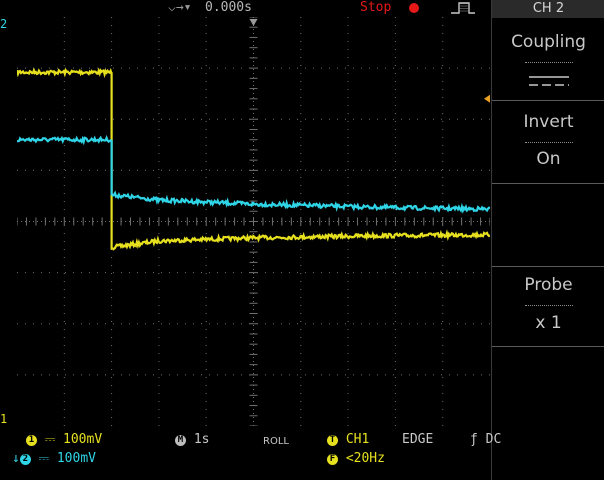  Describe the element at coordinates (548, 285) in the screenshot. I see `probe-label: Probe` at that location.